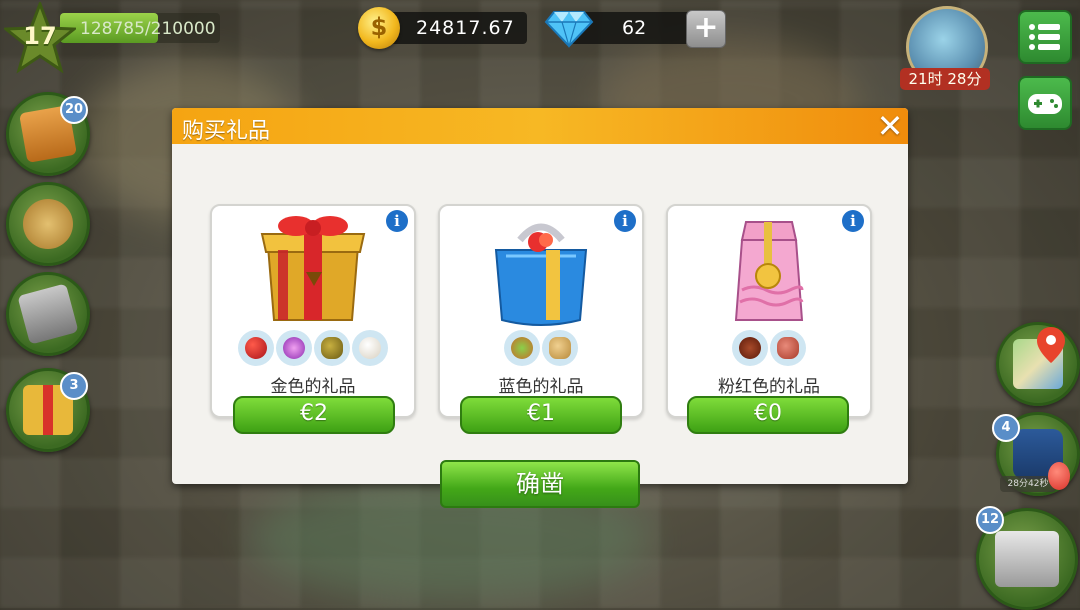 The width and height of the screenshot is (1080, 610). Describe the element at coordinates (313, 268) in the screenshot. I see `gold-gift-icon` at that location.